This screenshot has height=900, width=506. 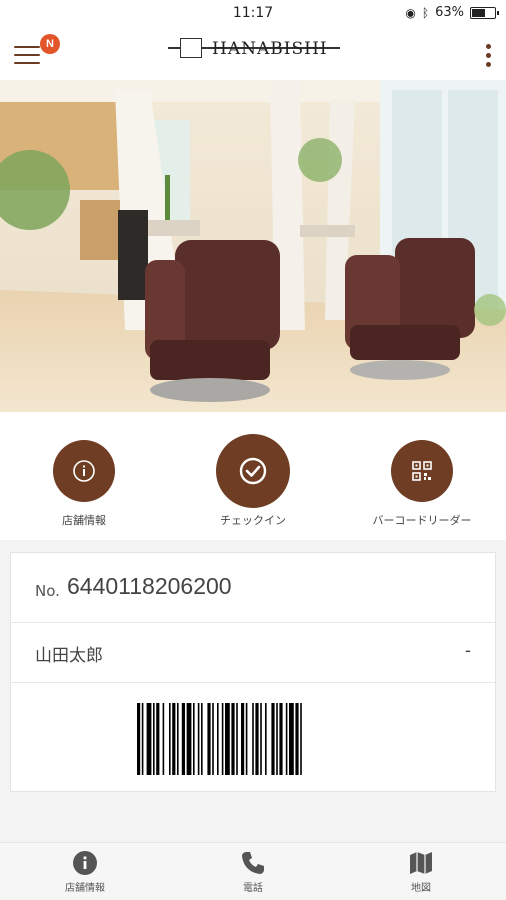 What do you see at coordinates (191, 48) in the screenshot?
I see `logo-mark` at bounding box center [191, 48].